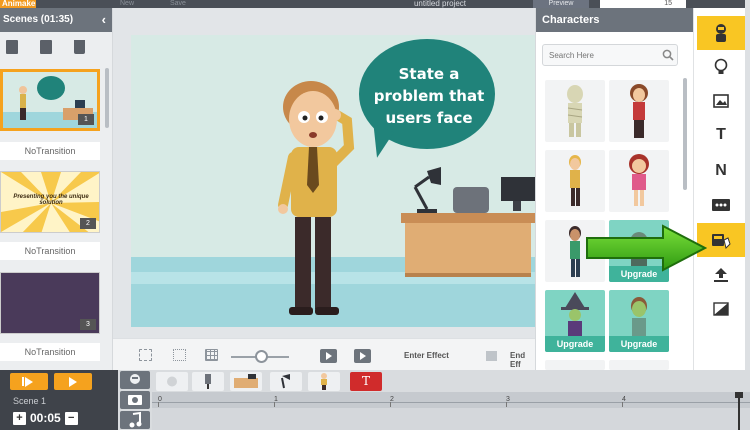 The image size is (750, 430). I want to click on man-blonde-figure, so click(575, 180).